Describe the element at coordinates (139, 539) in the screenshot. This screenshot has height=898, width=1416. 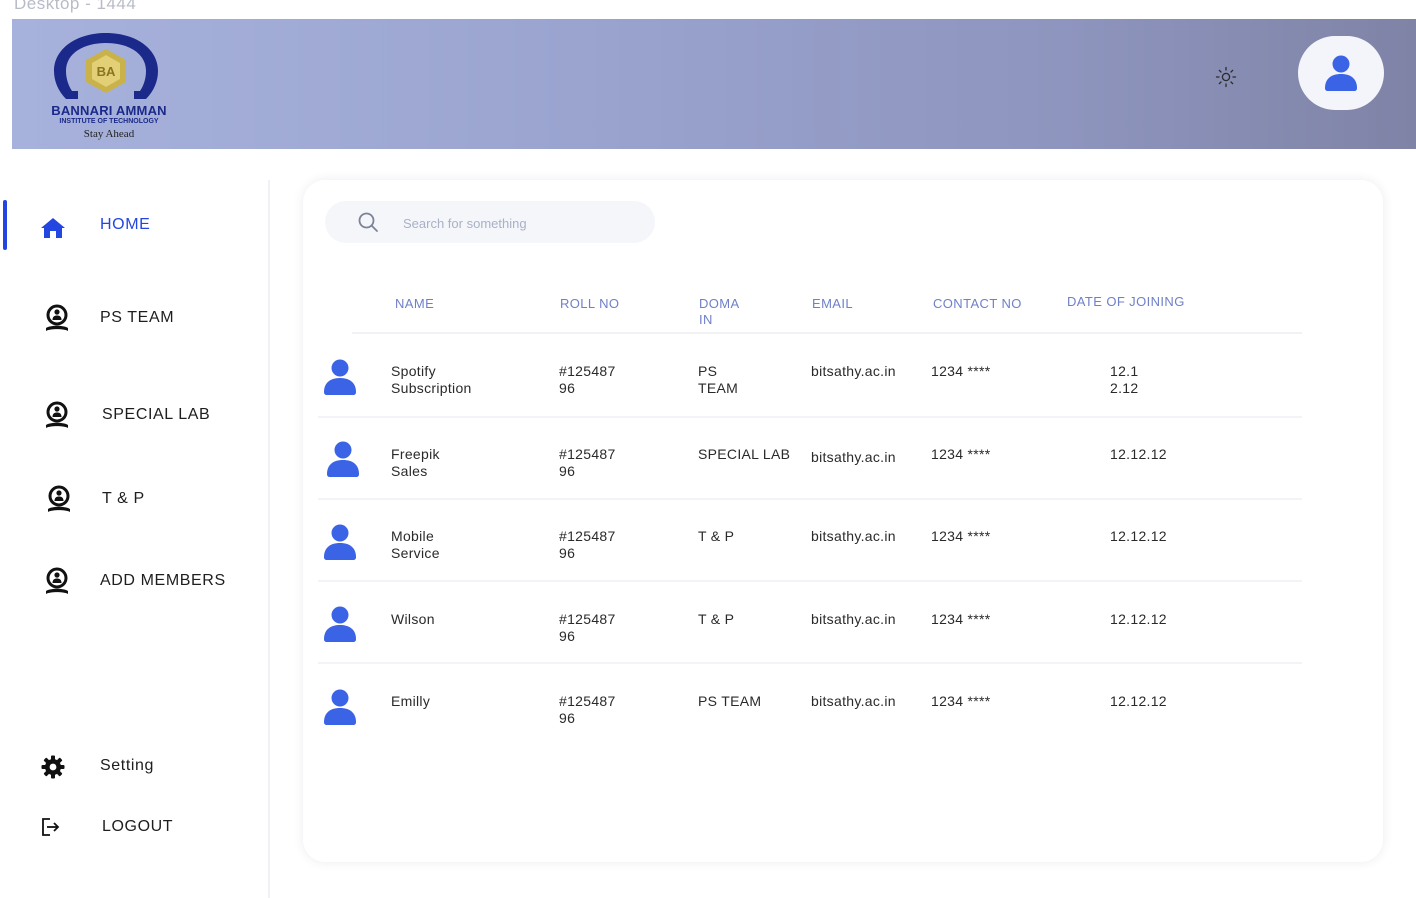
I see `sidebar` at that location.